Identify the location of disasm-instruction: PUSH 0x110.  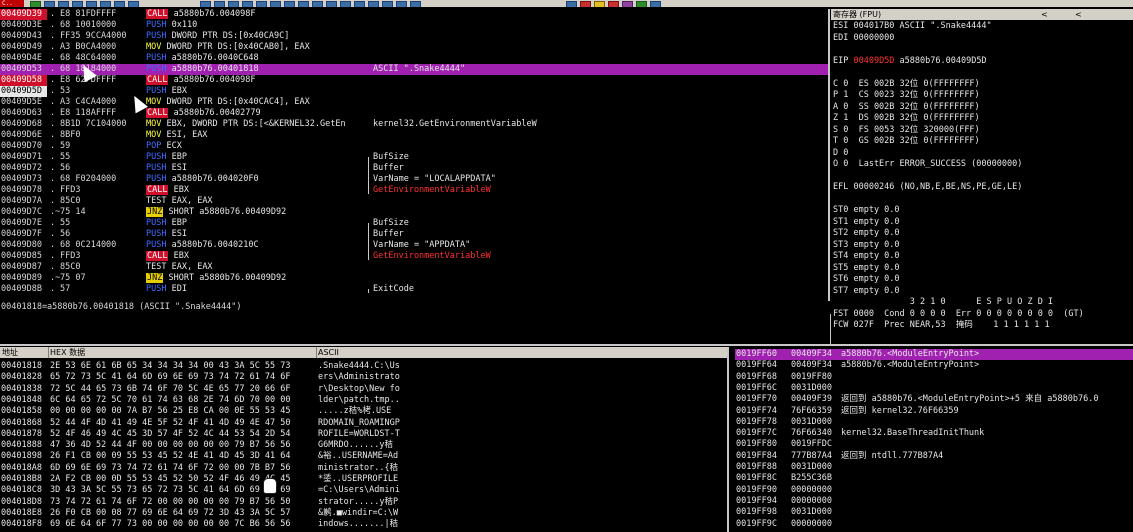
(171, 25).